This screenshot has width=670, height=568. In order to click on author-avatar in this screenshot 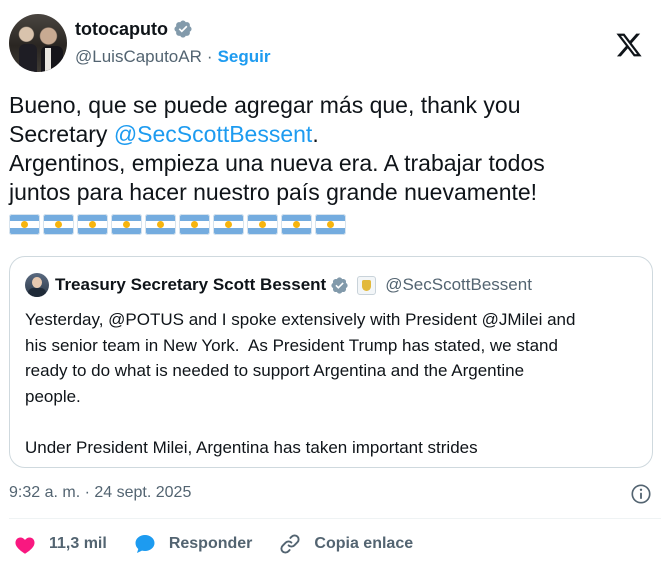, I will do `click(38, 43)`.